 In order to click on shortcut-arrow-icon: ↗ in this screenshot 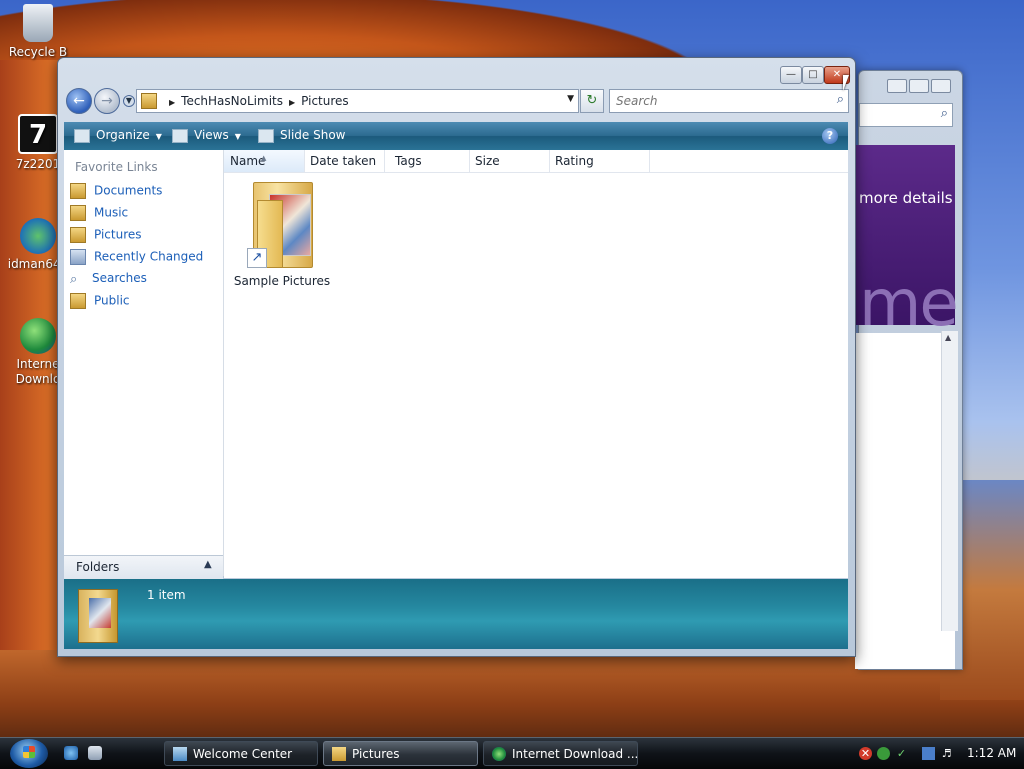, I will do `click(257, 258)`.